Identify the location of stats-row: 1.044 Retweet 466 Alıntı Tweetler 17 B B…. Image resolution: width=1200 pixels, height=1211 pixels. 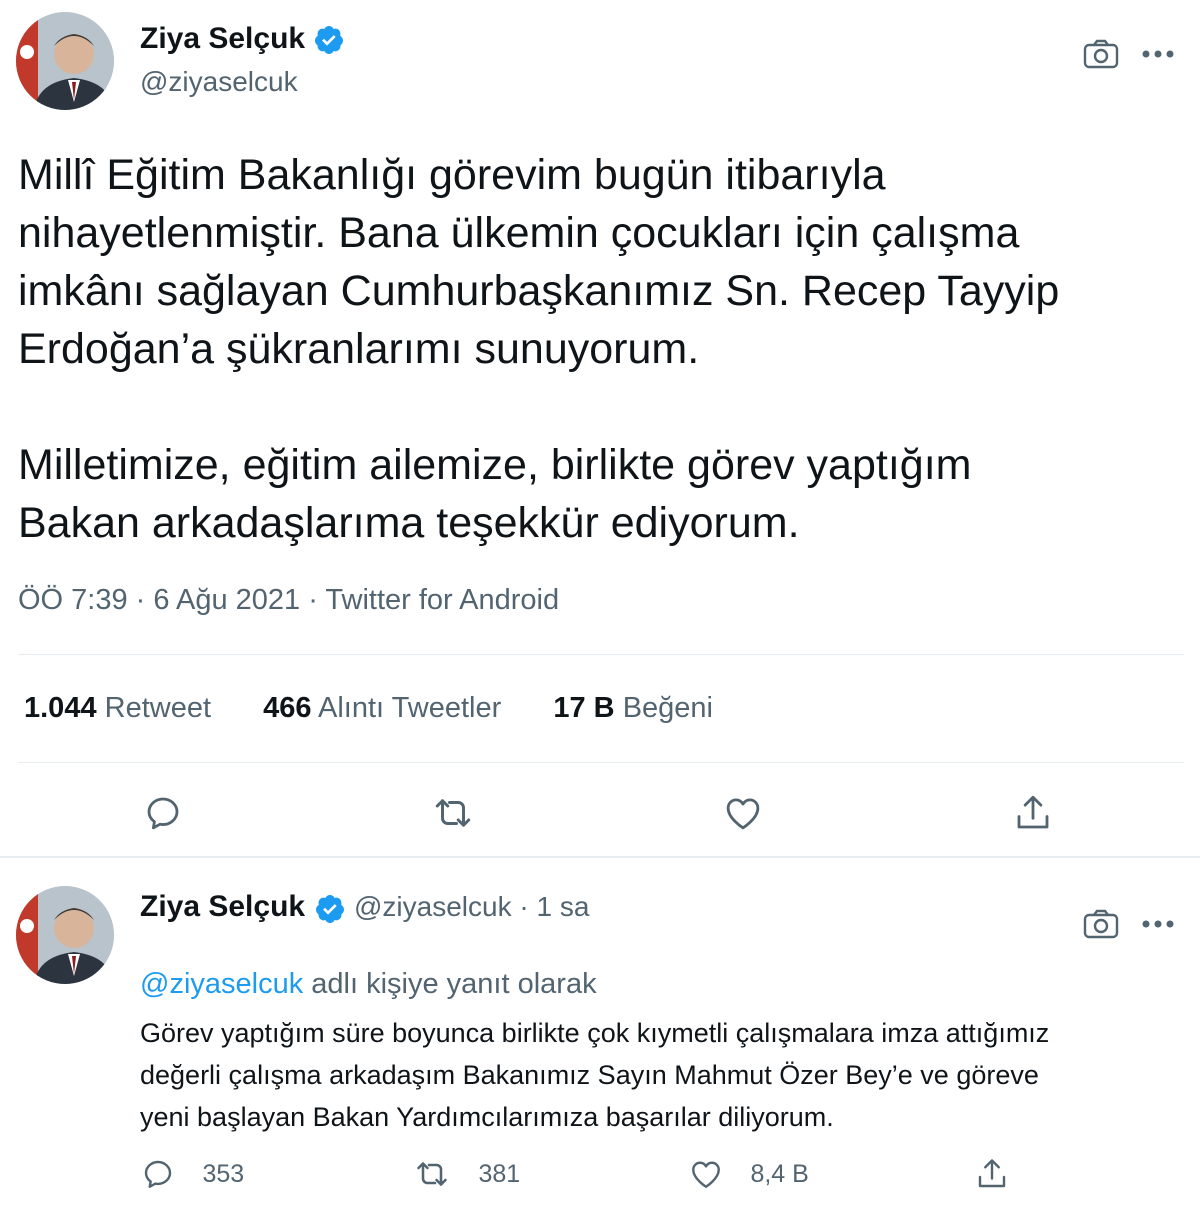
(368, 708).